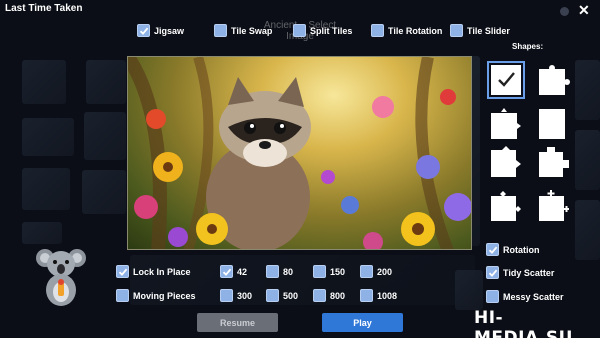 This screenshot has height=338, width=600. Describe the element at coordinates (164, 295) in the screenshot. I see `moving-pieces-label: Moving Pieces` at that location.